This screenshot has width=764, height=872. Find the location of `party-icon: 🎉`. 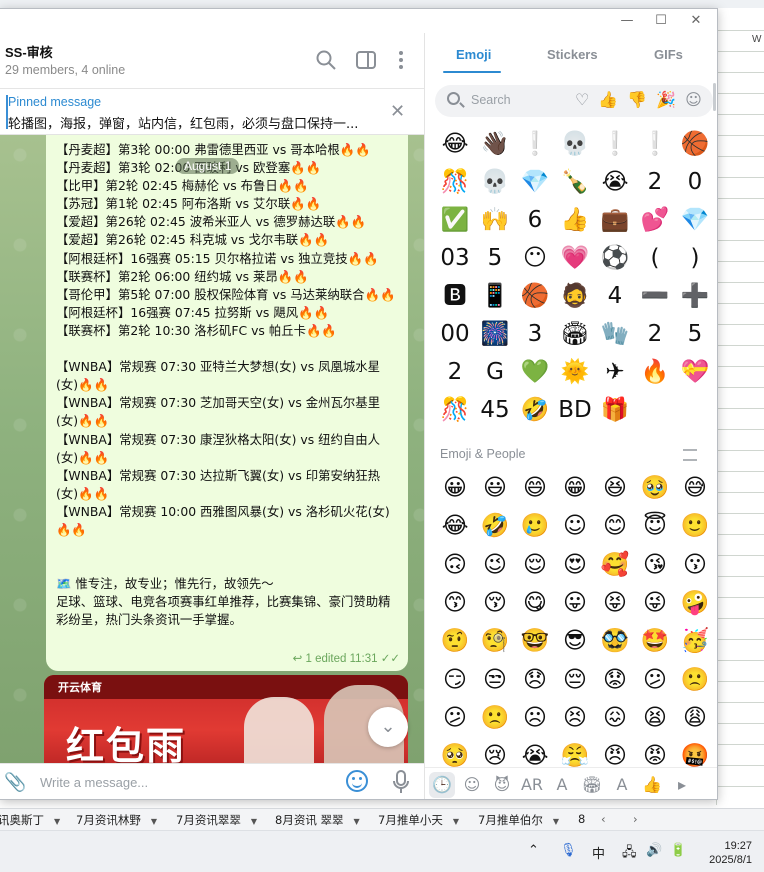

party-icon: 🎉 is located at coordinates (670, 99).